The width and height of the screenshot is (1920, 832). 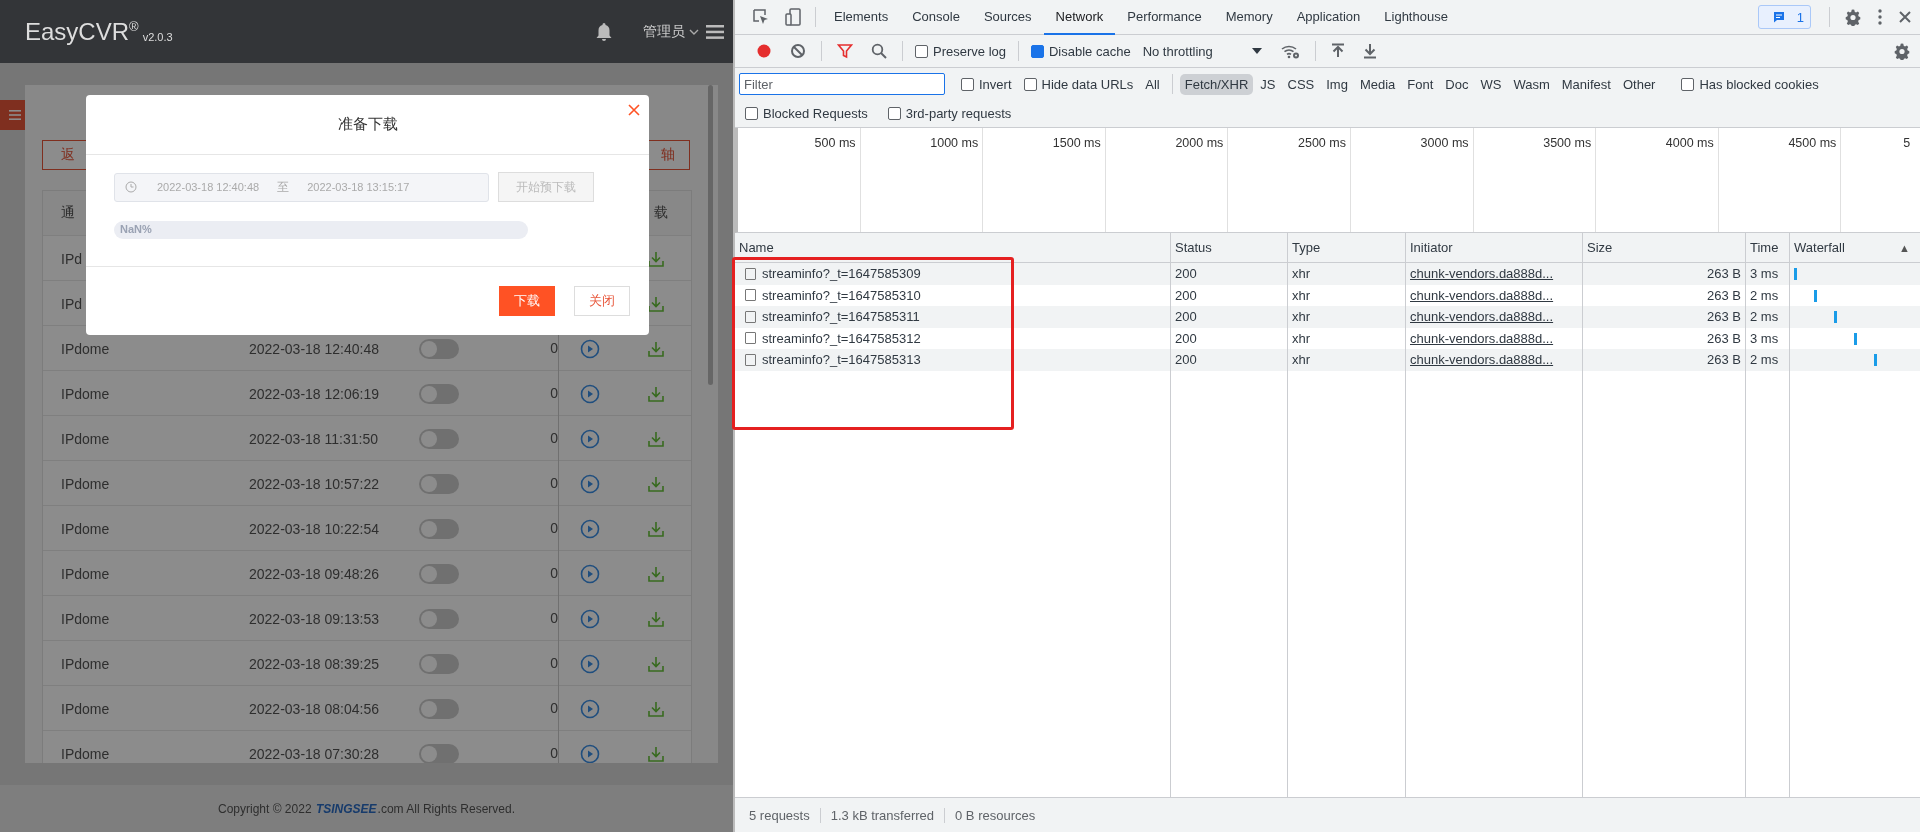 I want to click on devtools-tab: Lighthouse, so click(x=1416, y=17).